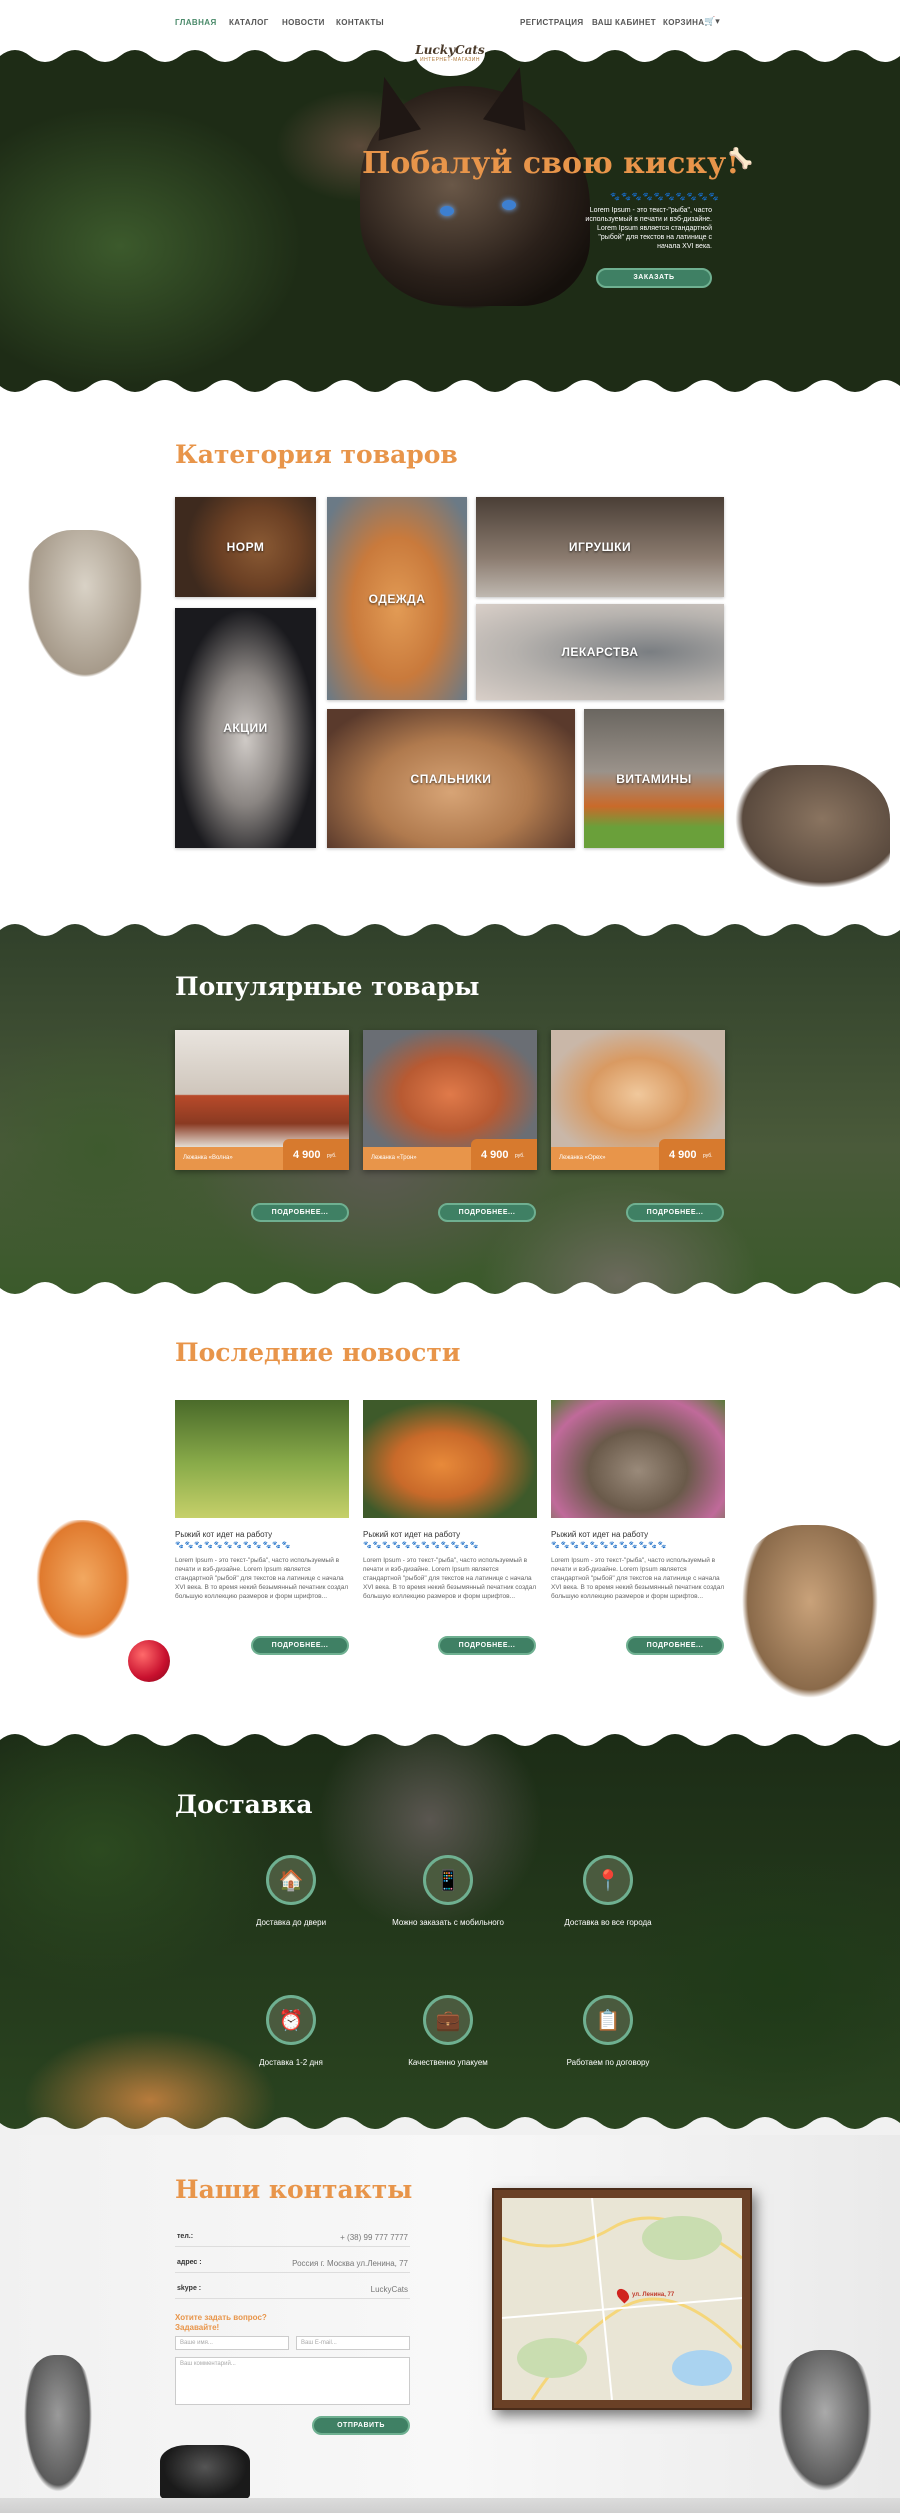  Describe the element at coordinates (292, 2236) in the screenshot. I see `contact-row-phone: тел.: + (38) 99 777 7777` at that location.